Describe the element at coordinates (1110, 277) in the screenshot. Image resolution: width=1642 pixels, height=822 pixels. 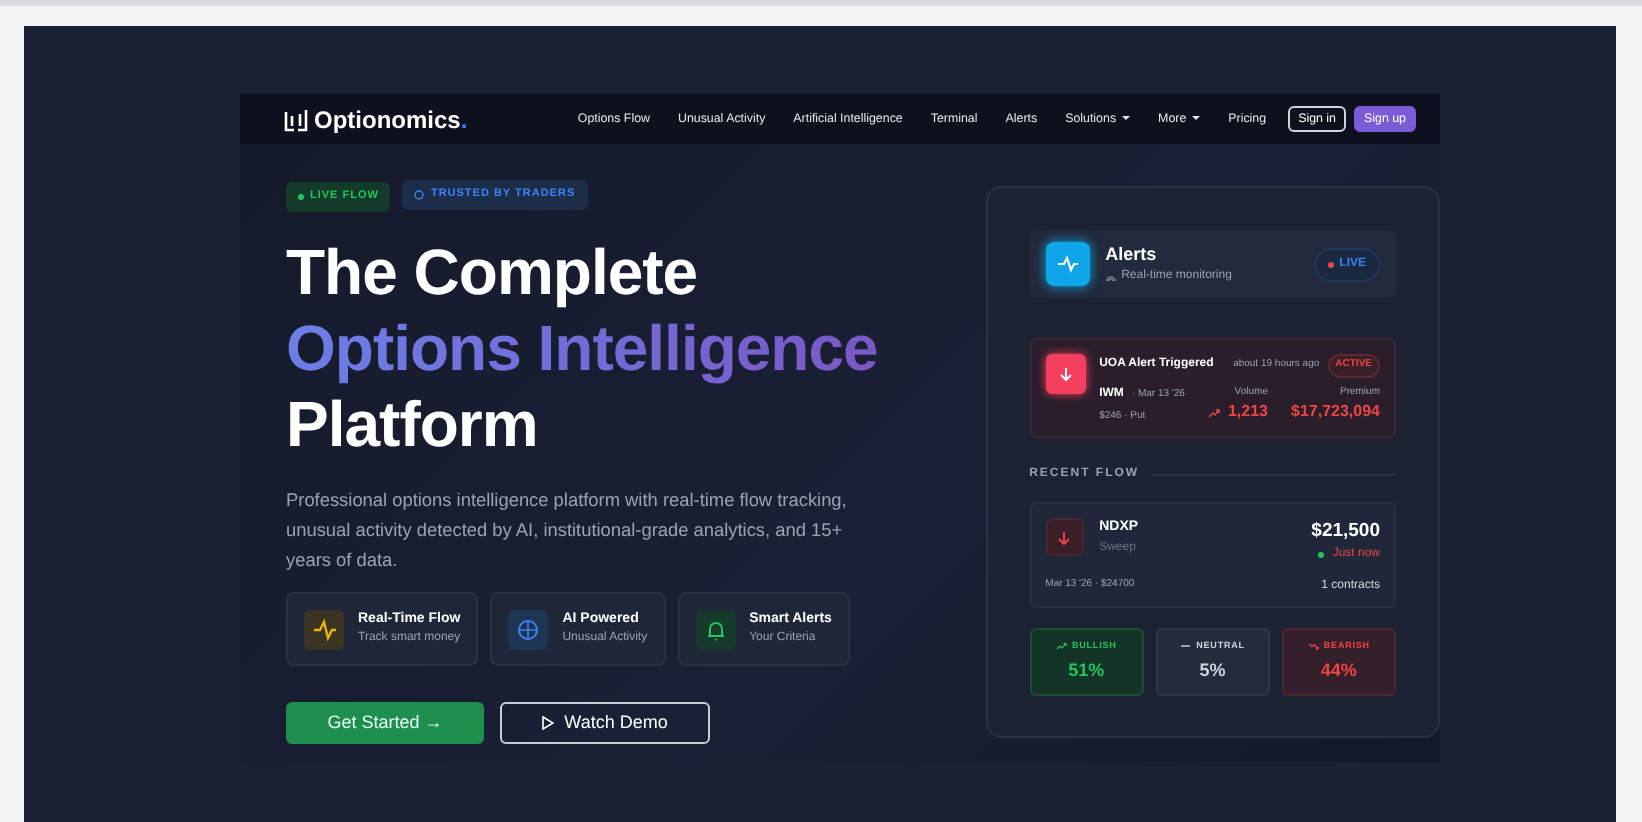
I see `signal-icon` at that location.